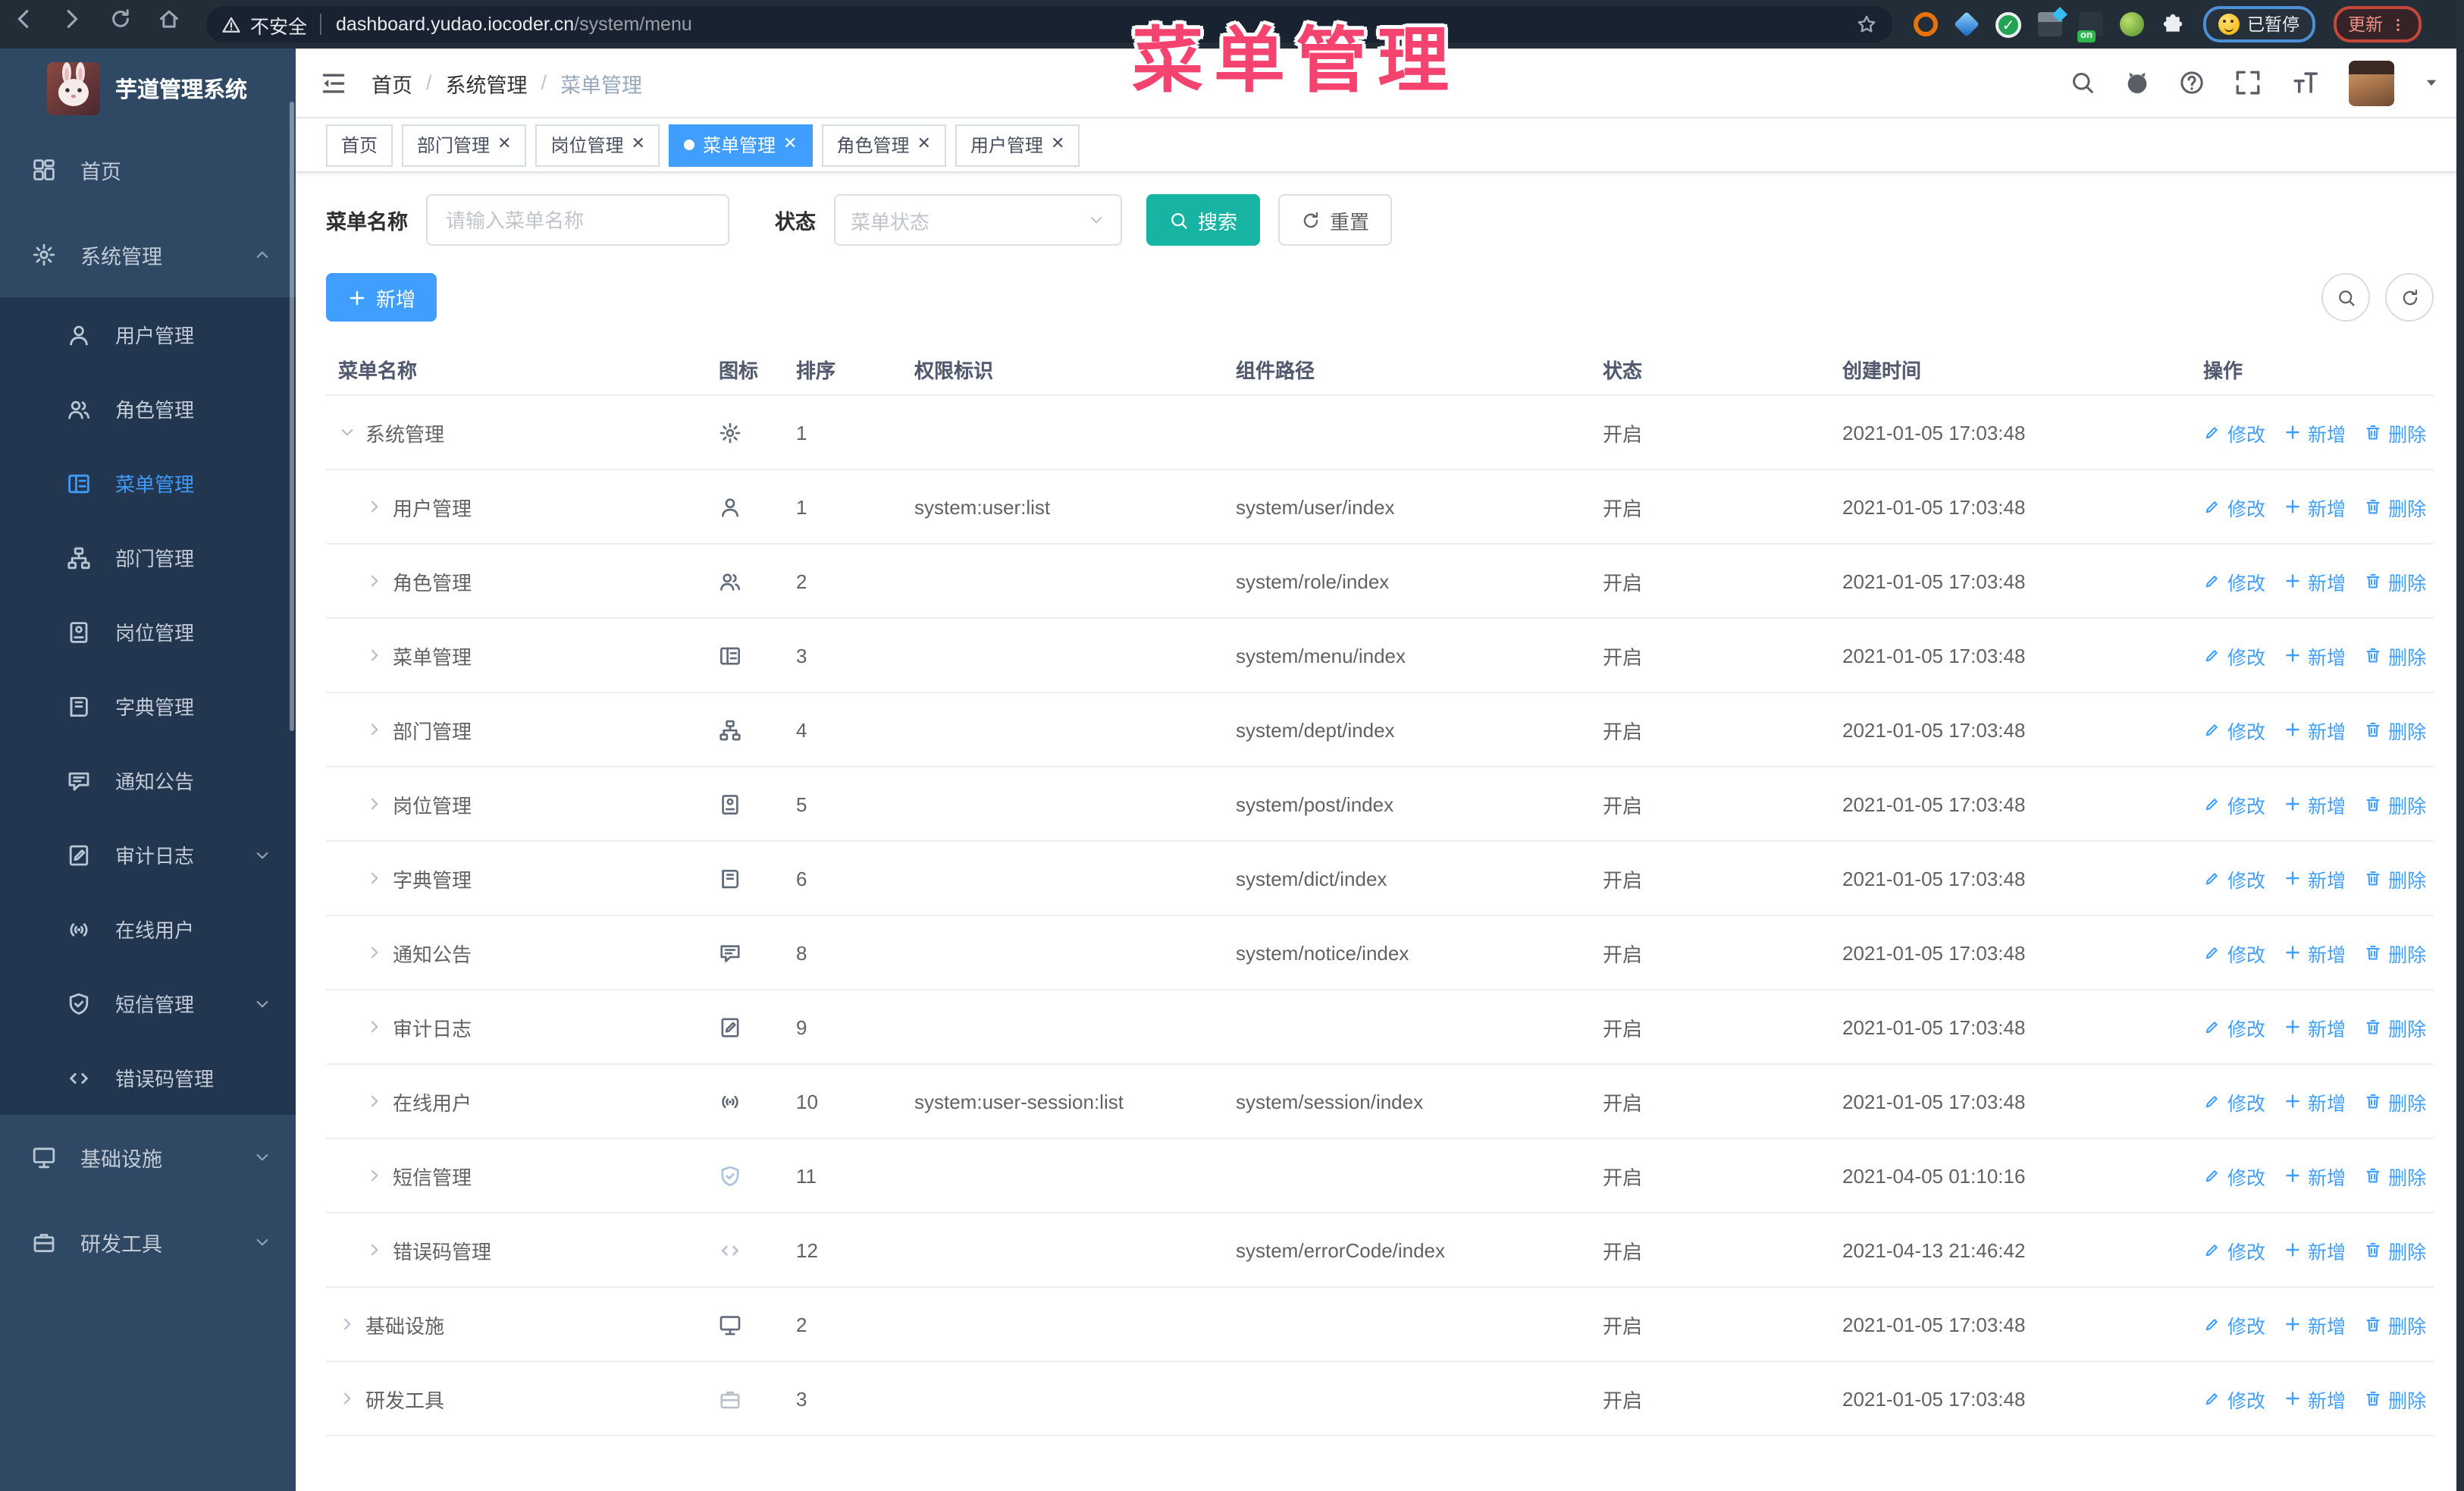  I want to click on extension-gem-icon, so click(1967, 24).